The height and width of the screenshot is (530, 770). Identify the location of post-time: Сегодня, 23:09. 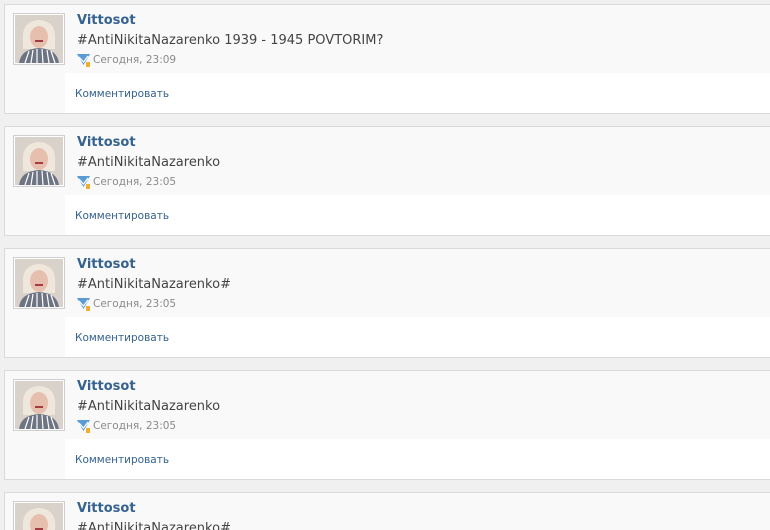
(135, 60).